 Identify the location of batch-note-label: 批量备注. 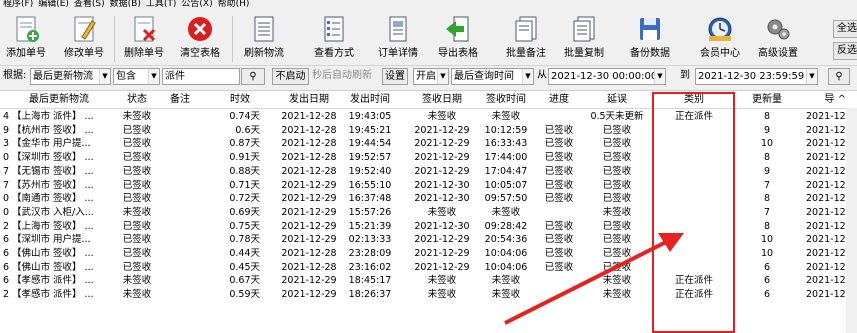
(526, 53).